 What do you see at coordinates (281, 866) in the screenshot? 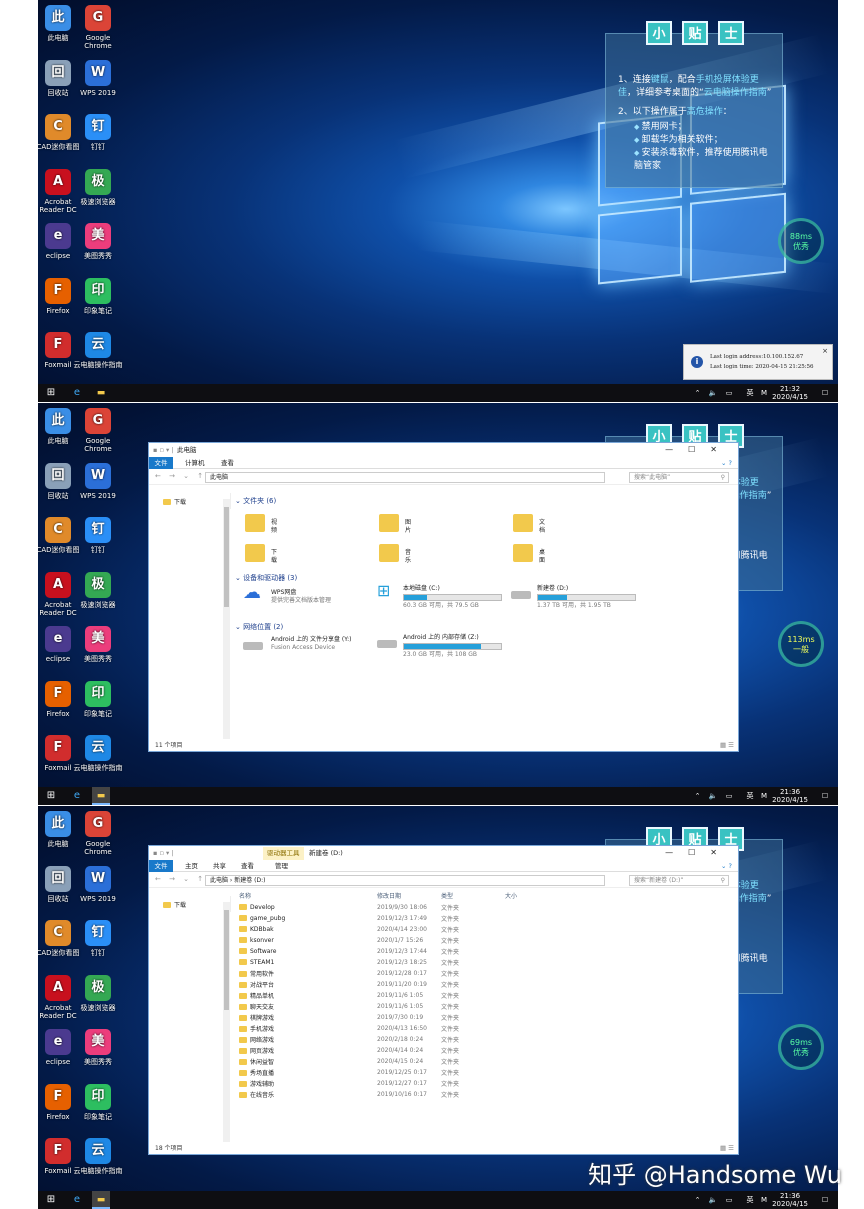
I see `tab-manage: 管理` at bounding box center [281, 866].